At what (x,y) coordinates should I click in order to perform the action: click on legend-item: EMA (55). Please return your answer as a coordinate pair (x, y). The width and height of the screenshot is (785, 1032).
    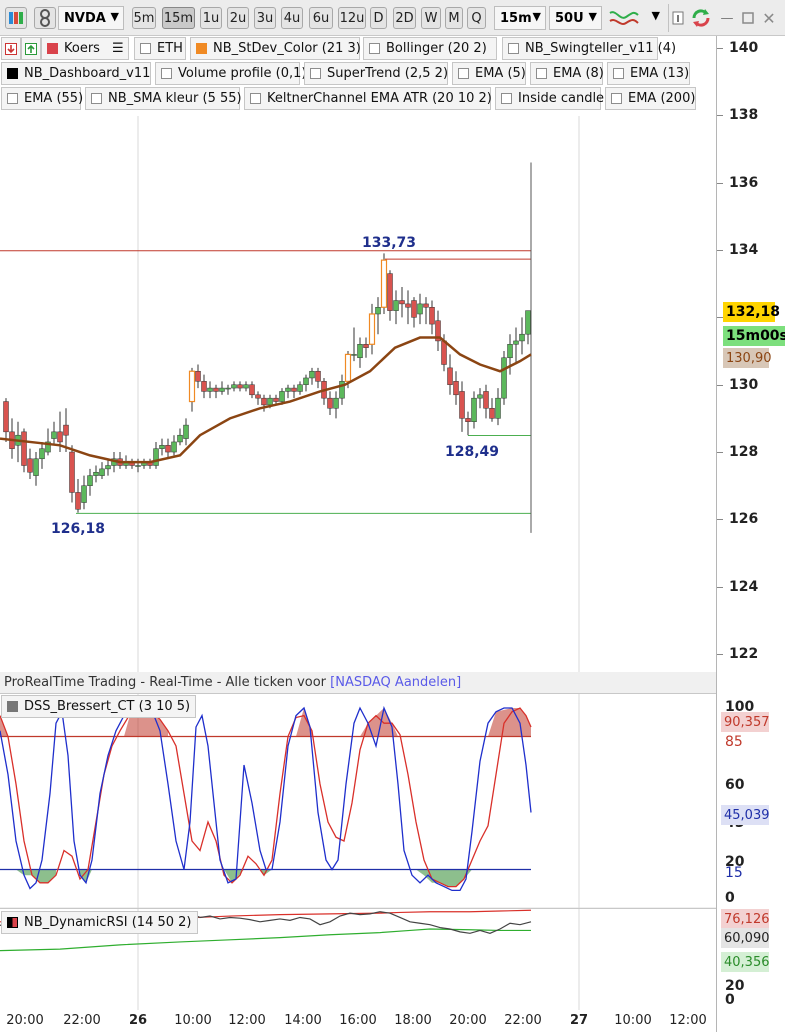
    Looking at the image, I should click on (42, 98).